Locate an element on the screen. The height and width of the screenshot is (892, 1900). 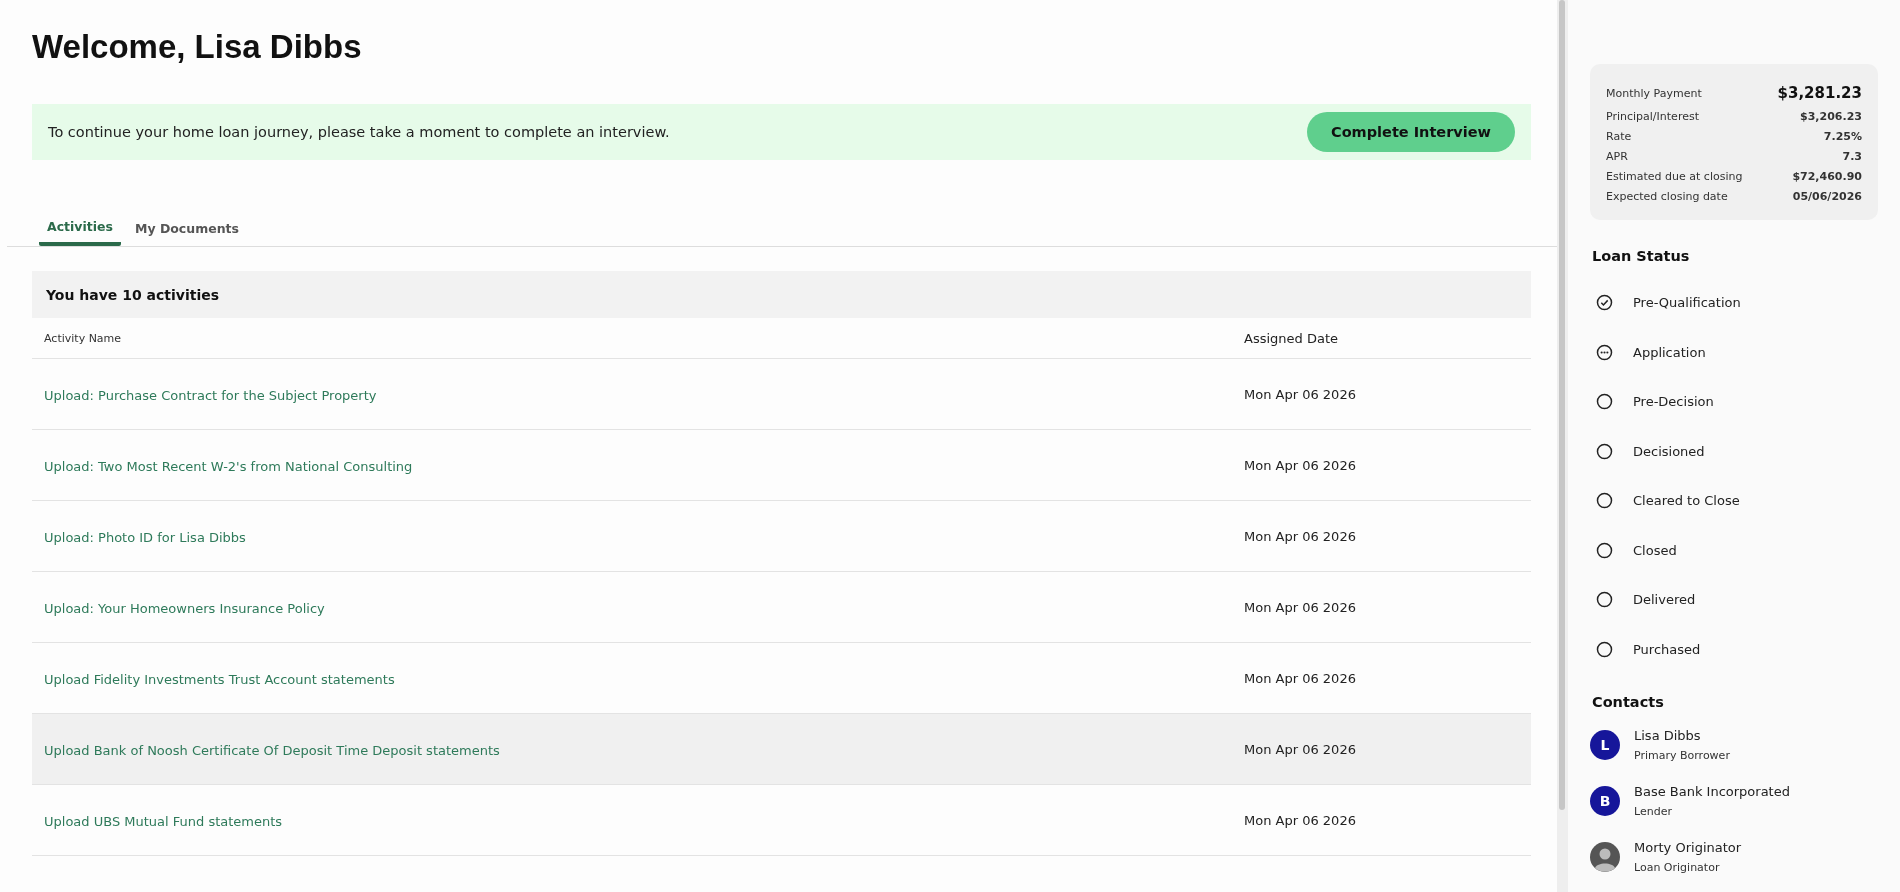
status-step-label: Pre-Decision is located at coordinates (1673, 402).